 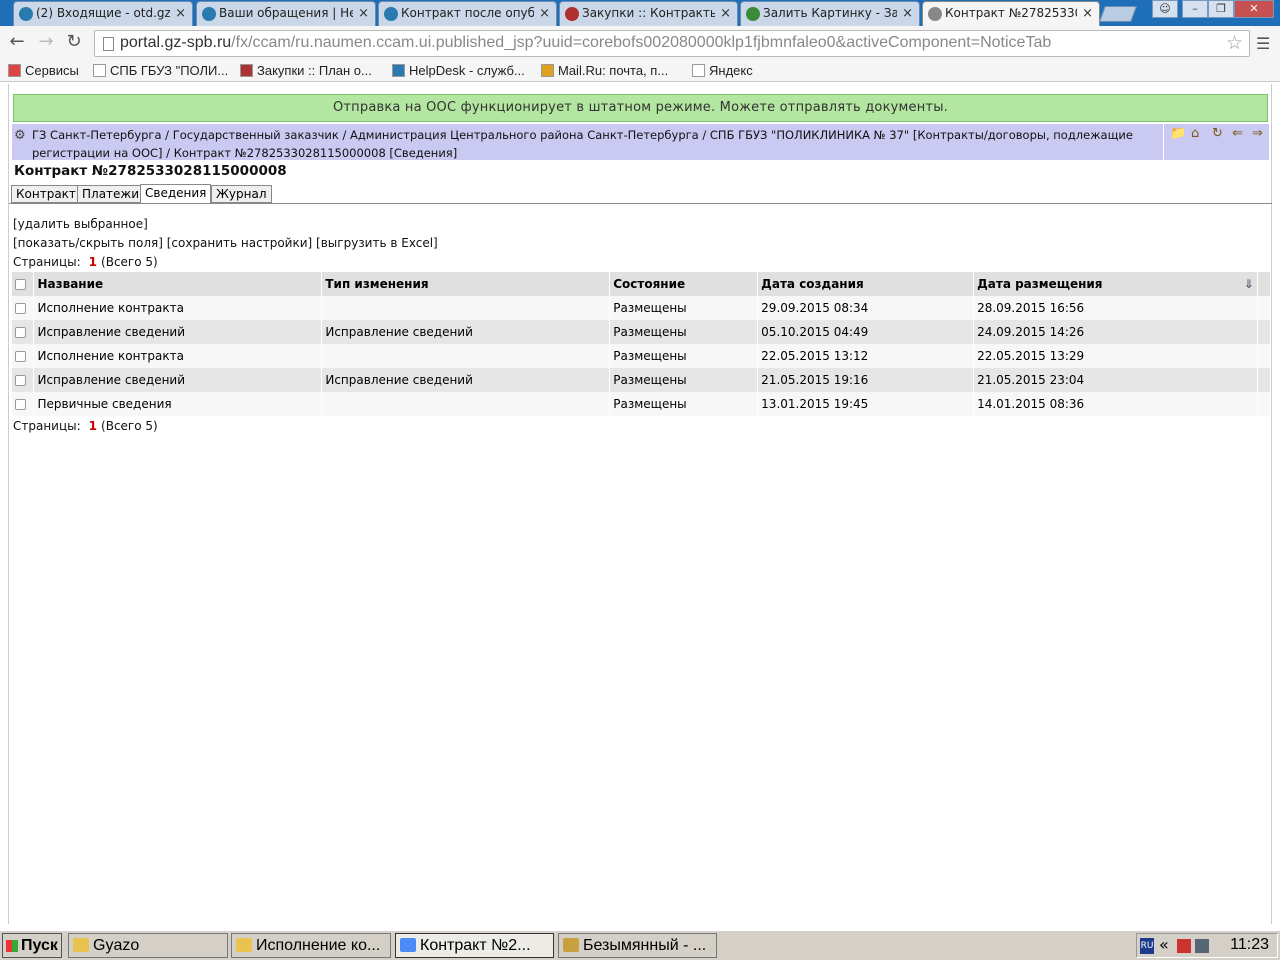 What do you see at coordinates (1115, 284) in the screenshot?
I see `column-header-published: Дата размещения ⇓` at bounding box center [1115, 284].